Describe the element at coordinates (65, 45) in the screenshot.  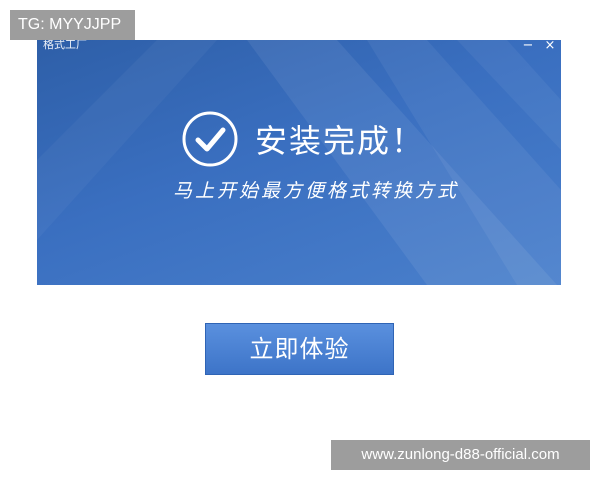
I see `window-title: 格式工厂` at that location.